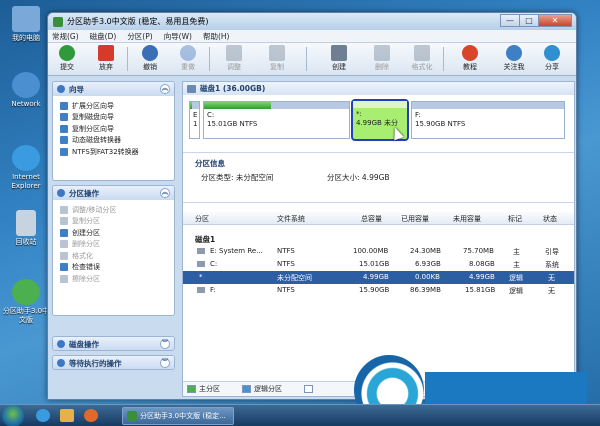 This screenshot has height=426, width=600. Describe the element at coordinates (550, 219) in the screenshot. I see `col-status: 状态` at that location.